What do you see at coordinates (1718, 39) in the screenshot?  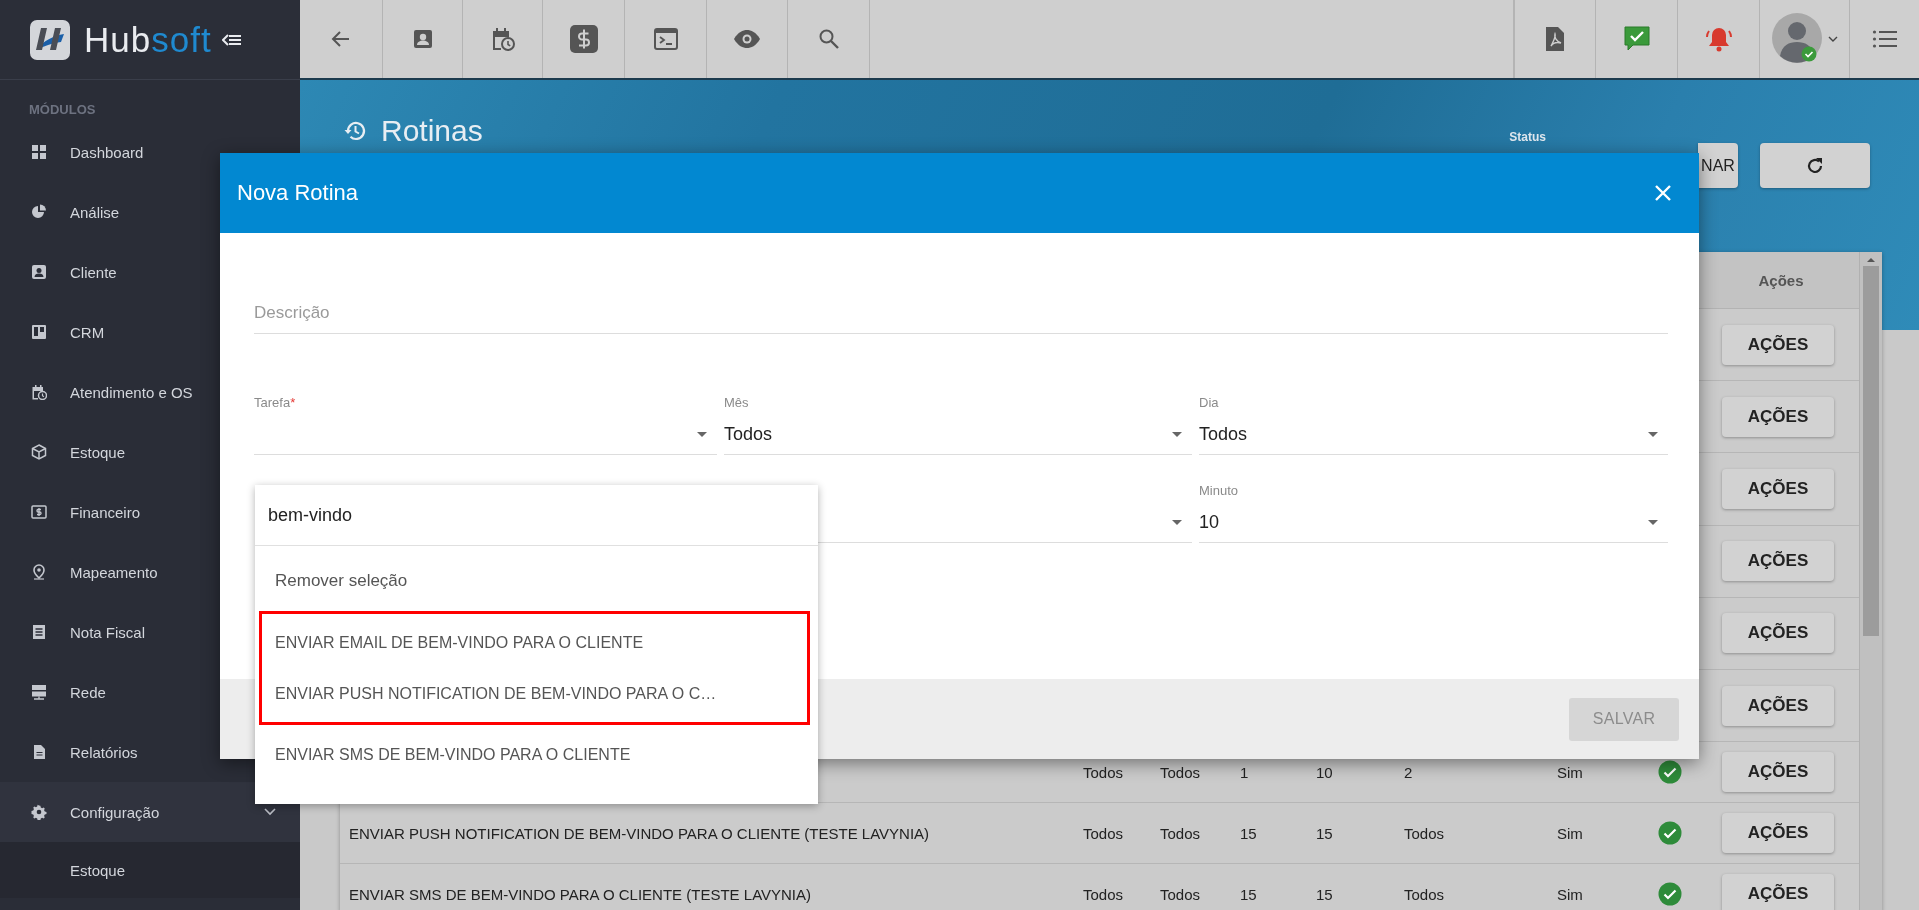 I see `bell-icon` at bounding box center [1718, 39].